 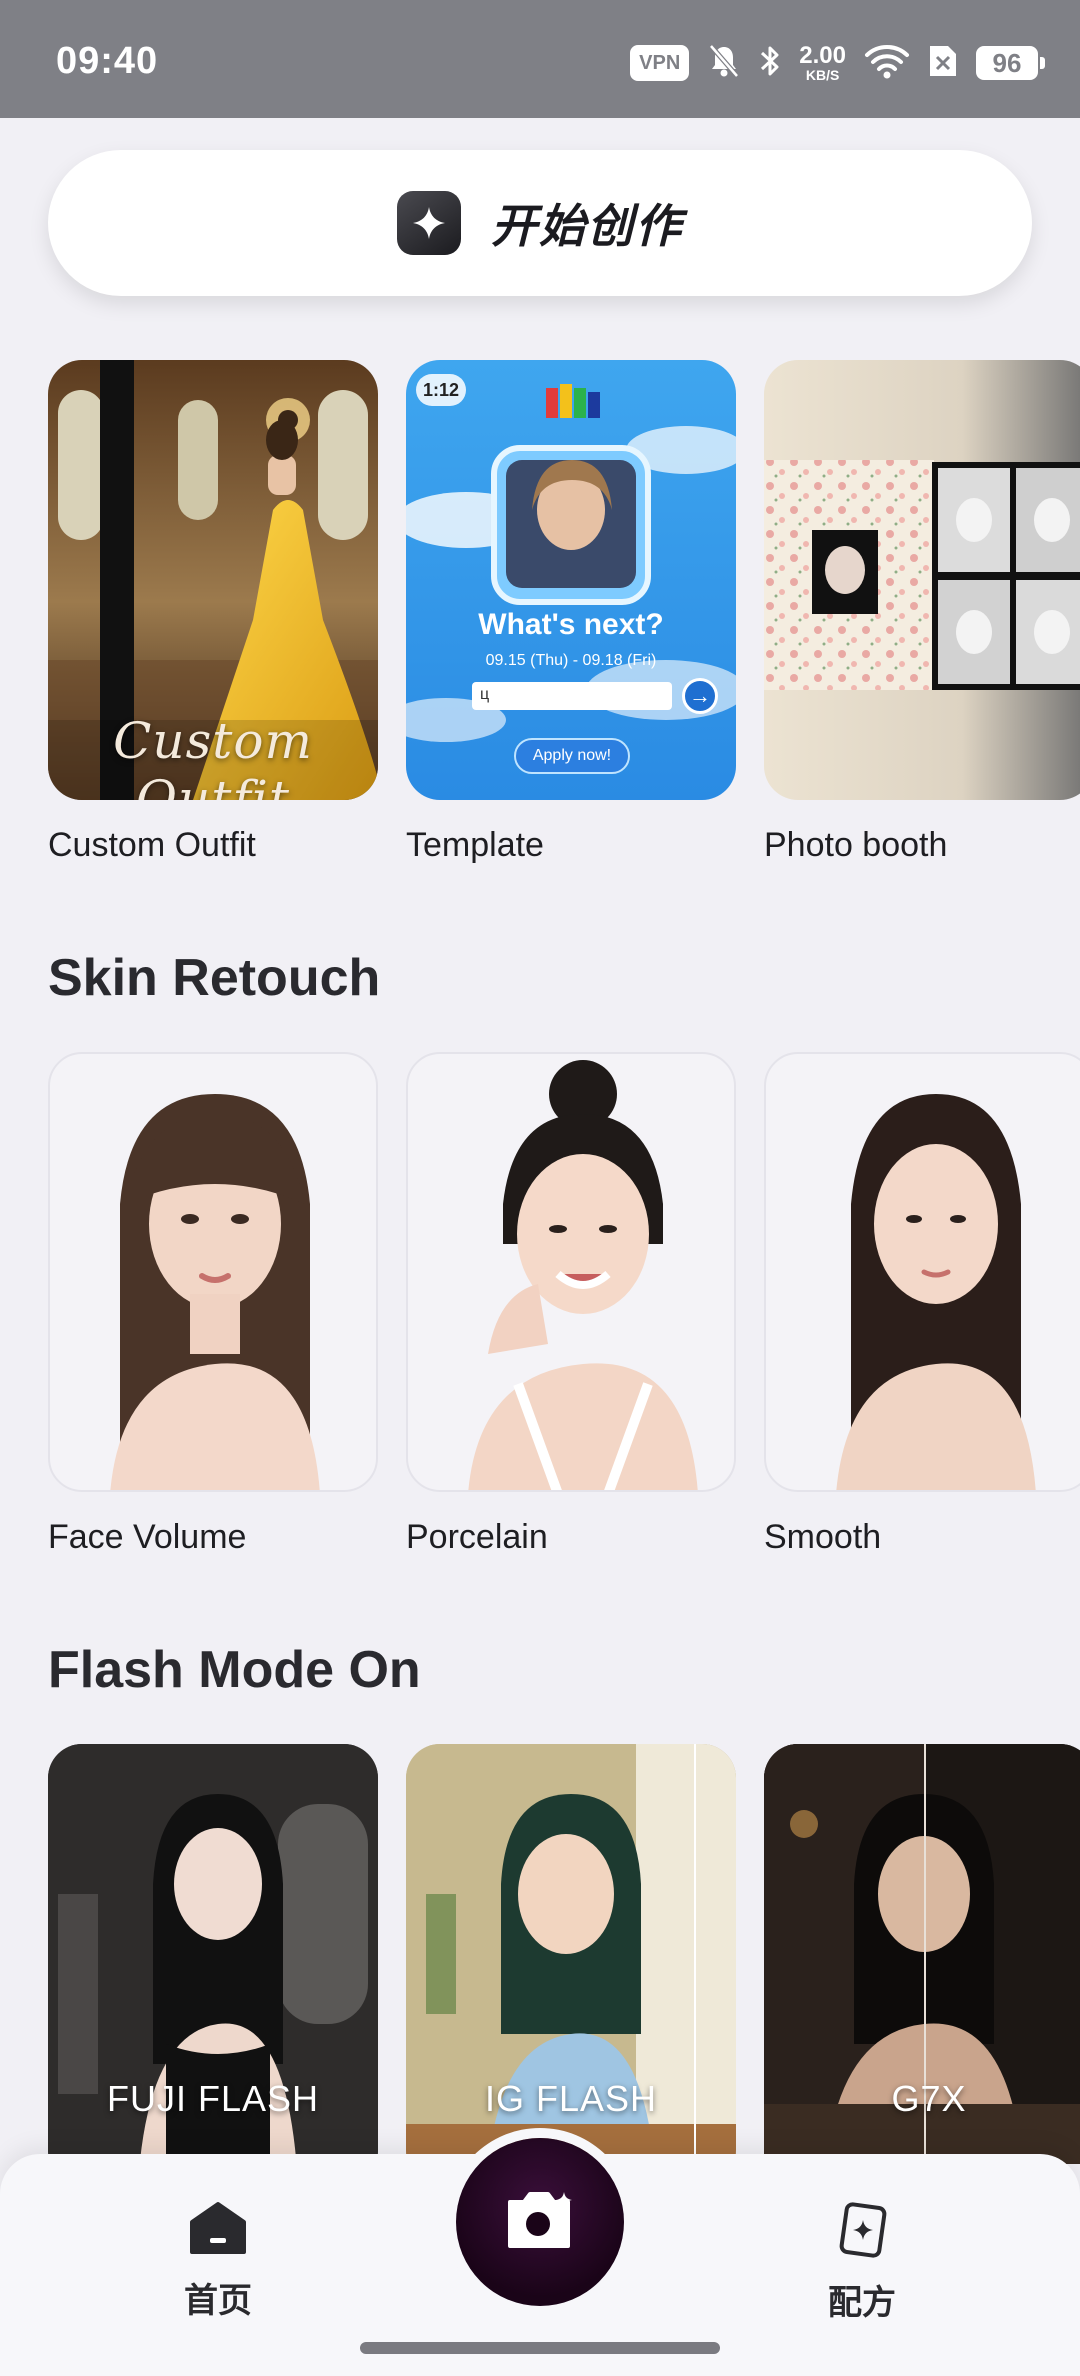 I want to click on g7x-card: G7X, so click(x=922, y=1954).